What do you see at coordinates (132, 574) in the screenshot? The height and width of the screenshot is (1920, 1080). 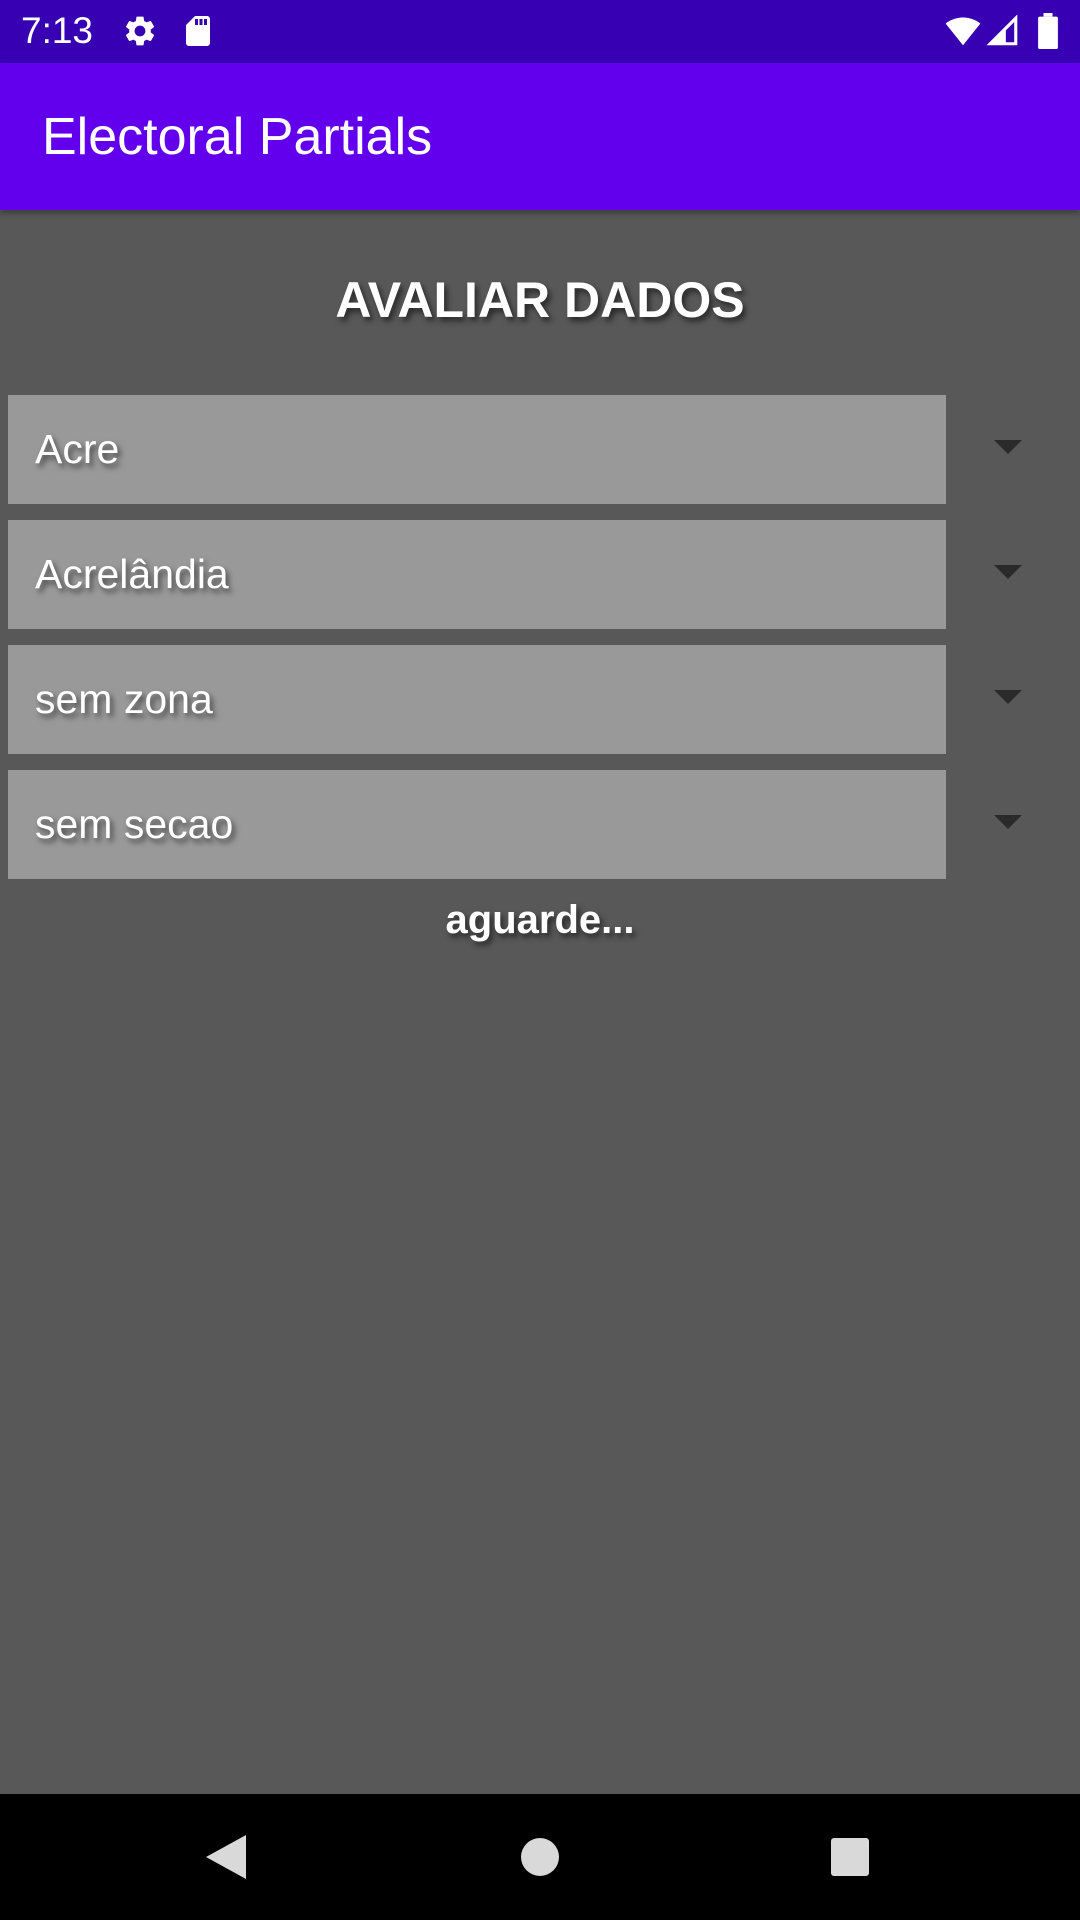 I see `dropdown-selected-value: Acrelândia` at bounding box center [132, 574].